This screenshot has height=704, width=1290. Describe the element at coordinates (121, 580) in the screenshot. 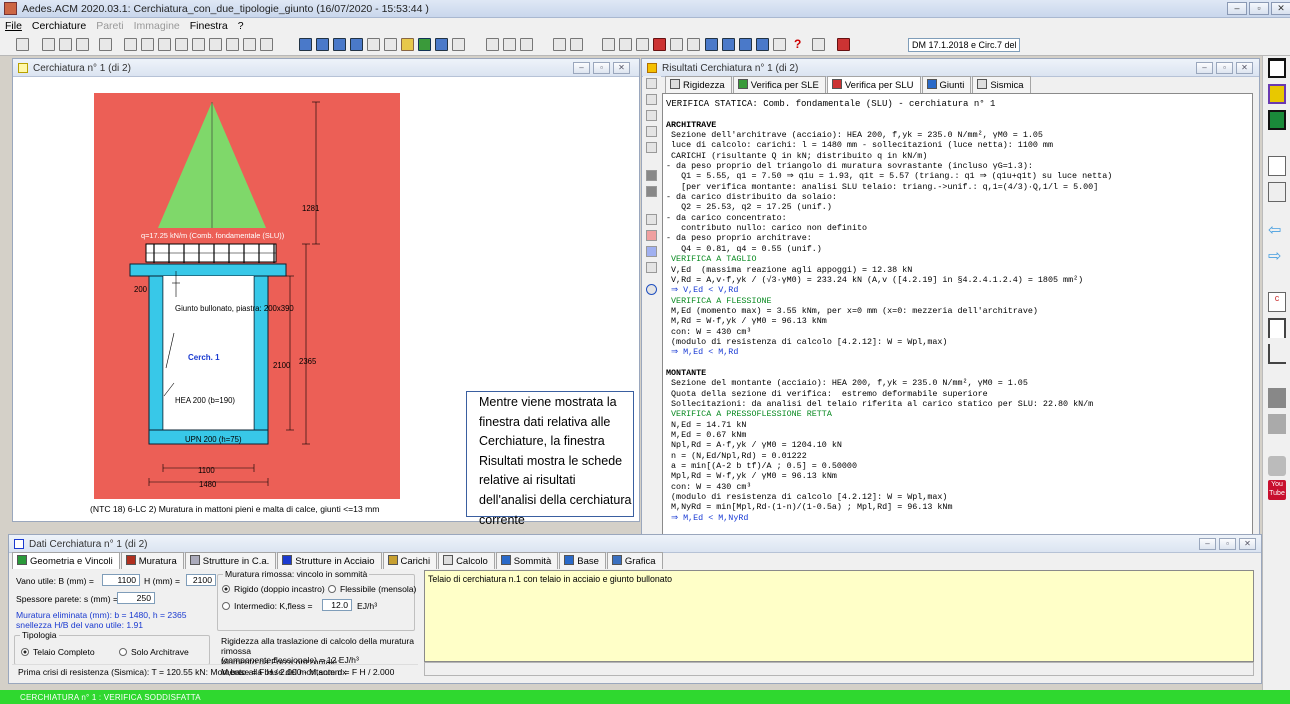

I see `vano-b-input: 1100` at that location.